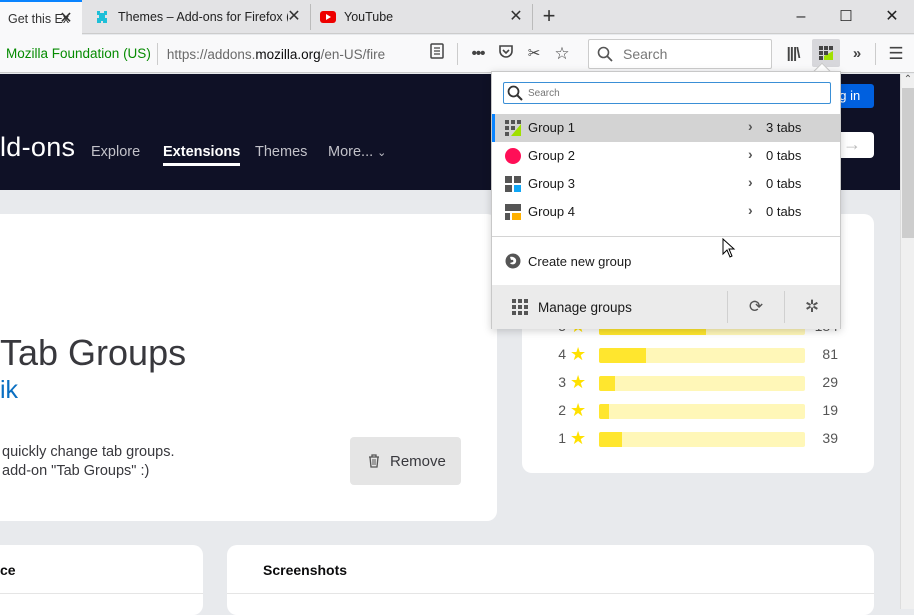  Describe the element at coordinates (513, 212) in the screenshot. I see `tab-grid-orange-icon` at that location.